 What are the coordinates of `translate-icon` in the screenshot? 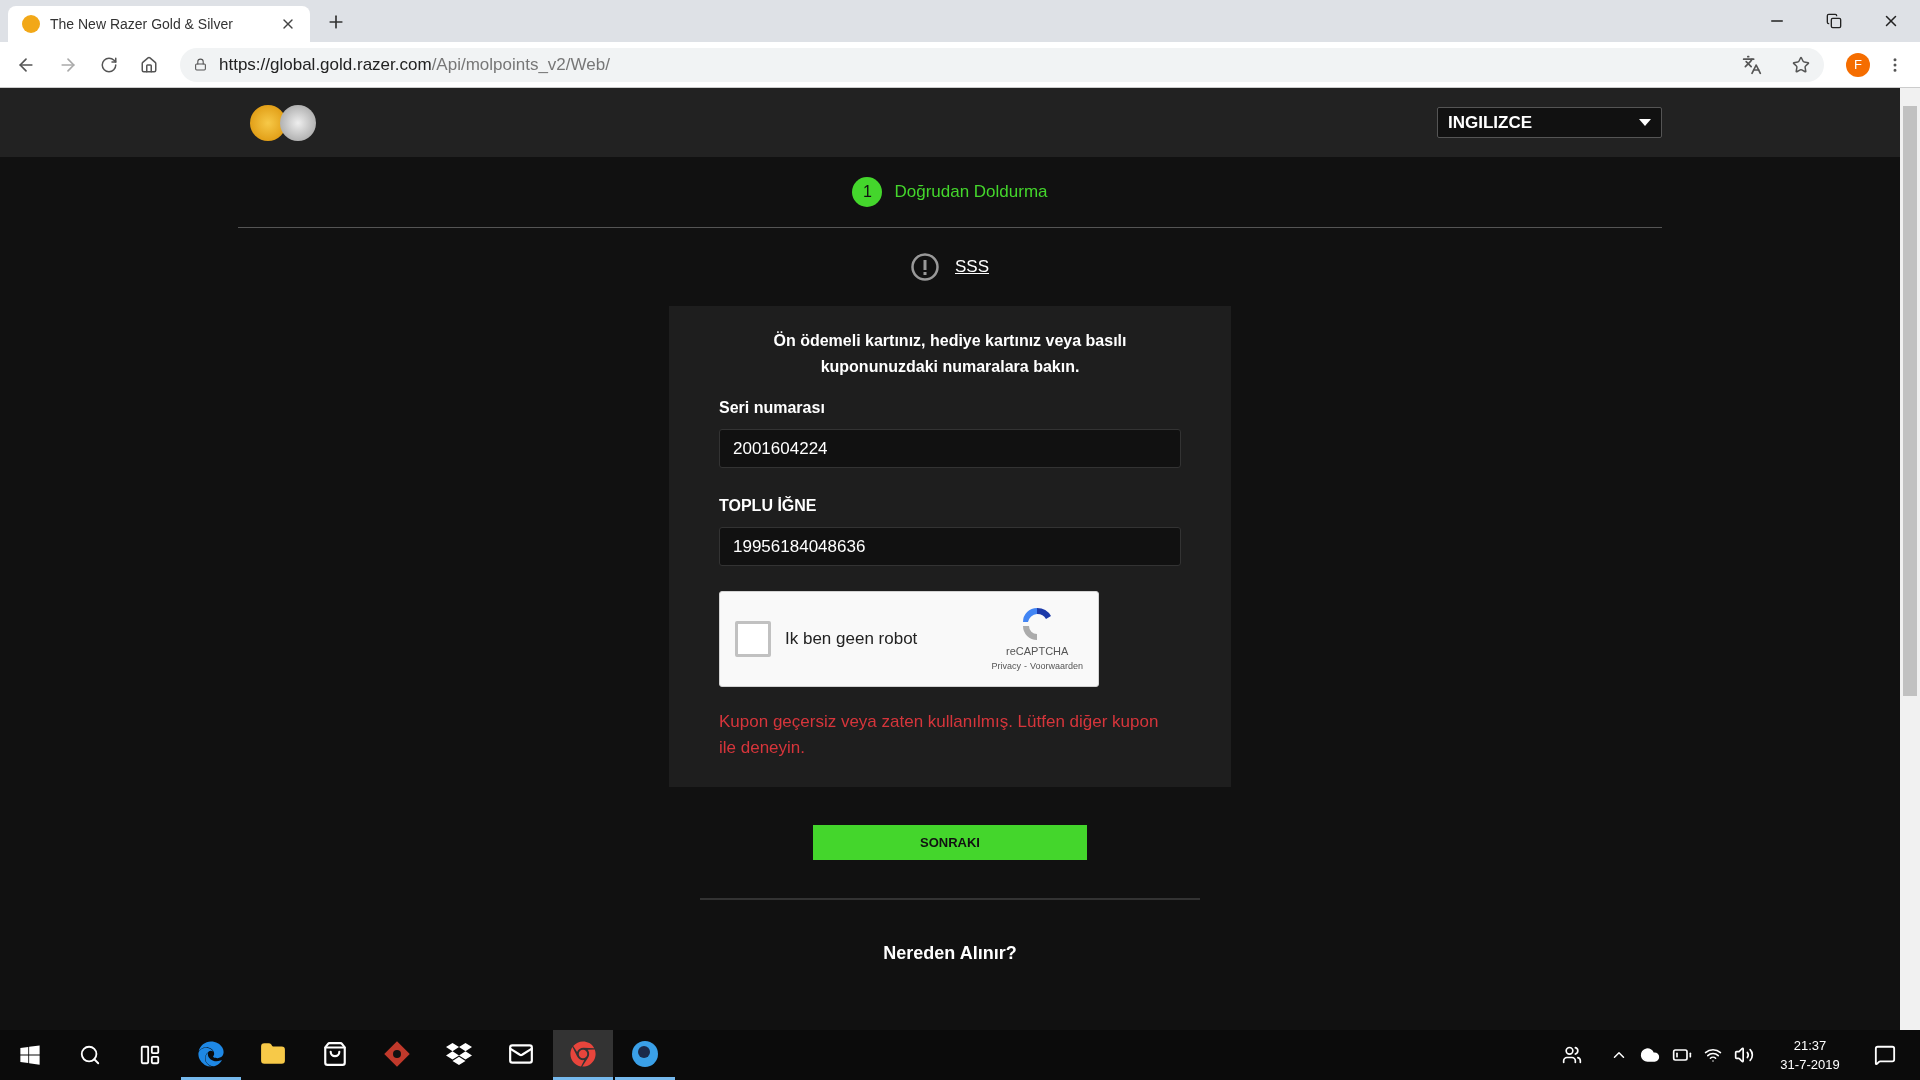 It's located at (1752, 64).